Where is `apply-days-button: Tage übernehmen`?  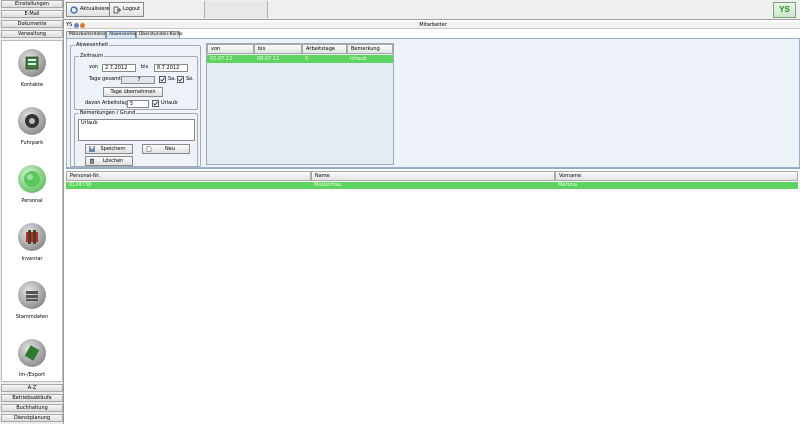 apply-days-button: Tage übernehmen is located at coordinates (133, 92).